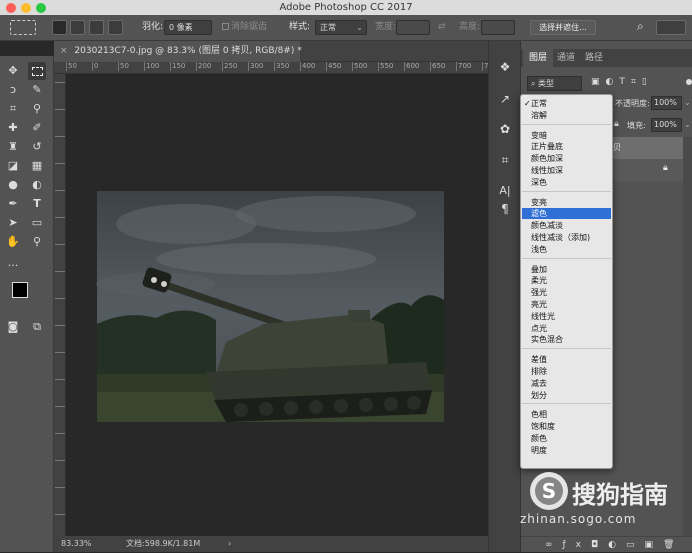 This screenshot has height=553, width=692. Describe the element at coordinates (538, 58) in the screenshot. I see `tab-layers: 图层` at that location.